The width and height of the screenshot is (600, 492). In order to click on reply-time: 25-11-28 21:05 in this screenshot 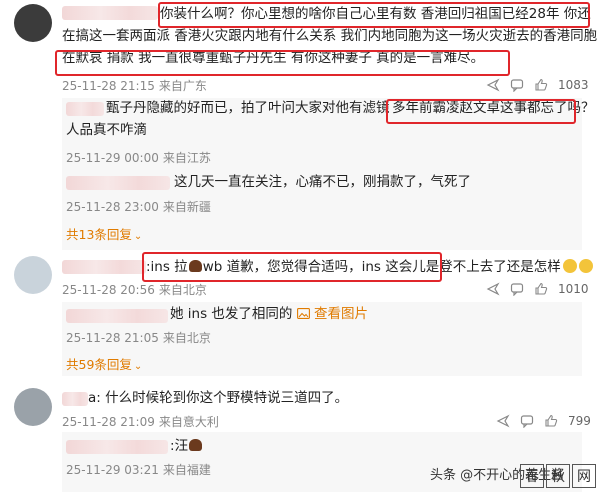, I will do `click(112, 338)`.